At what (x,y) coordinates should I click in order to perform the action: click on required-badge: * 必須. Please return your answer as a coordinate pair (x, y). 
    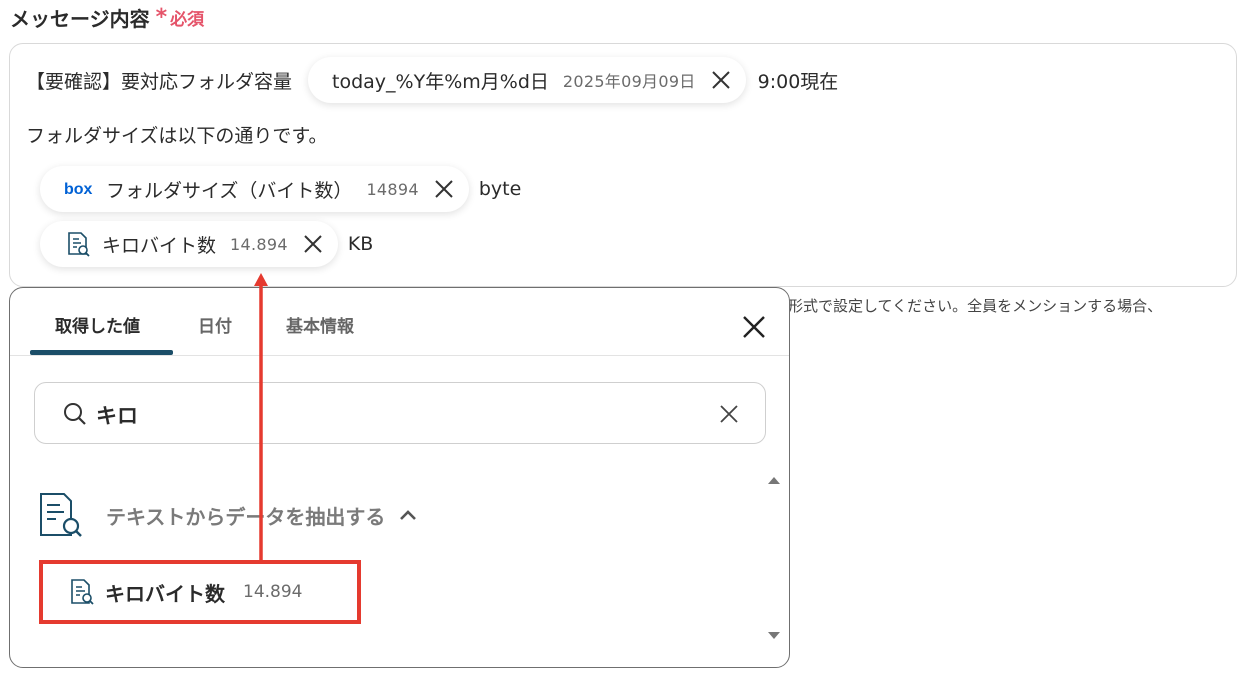
    Looking at the image, I should click on (180, 17).